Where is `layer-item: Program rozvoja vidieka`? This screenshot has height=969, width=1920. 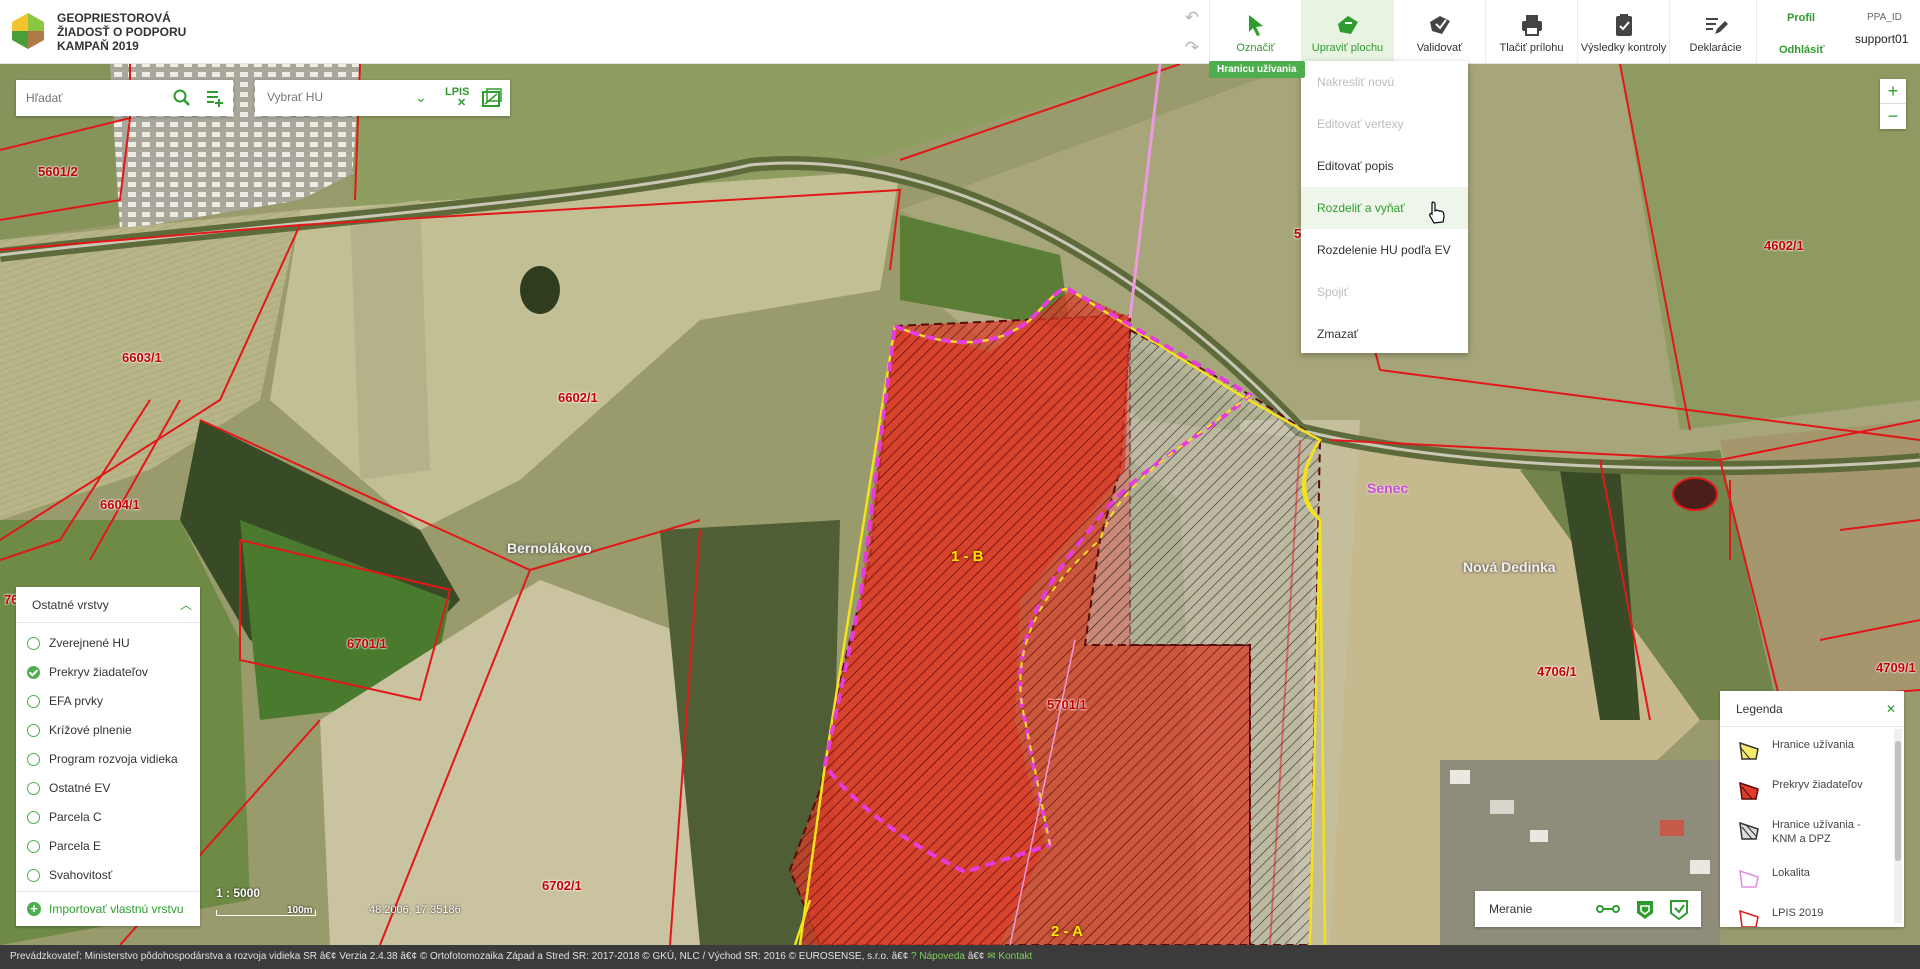 layer-item: Program rozvoja vidieka is located at coordinates (108, 759).